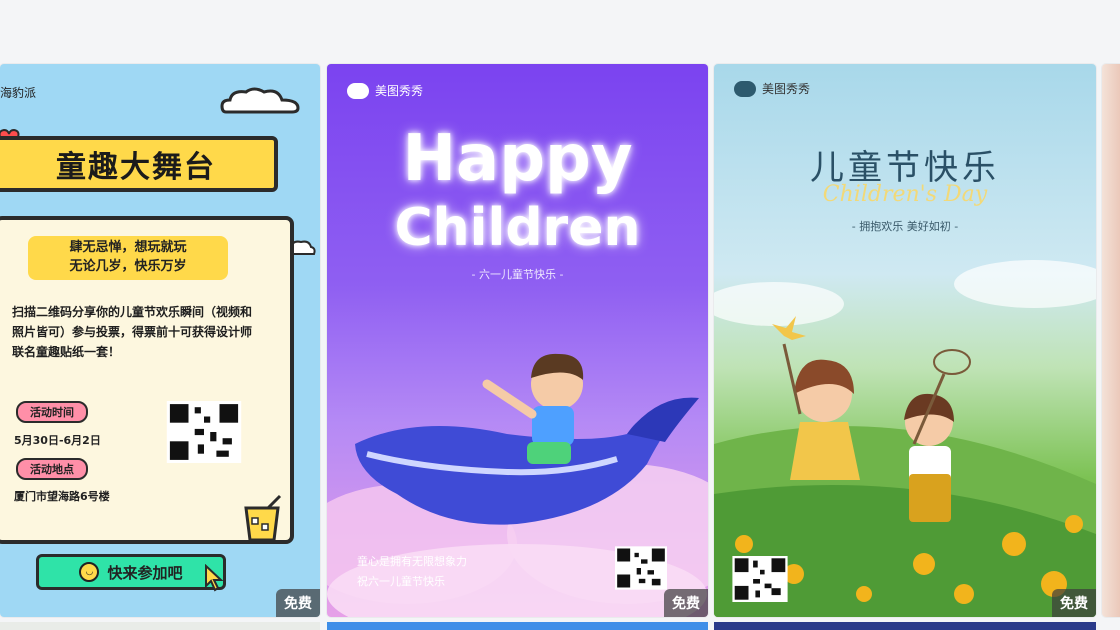 The height and width of the screenshot is (630, 1120). I want to click on slogan-line-1: 肆无忌惮，想玩就玩, so click(128, 247).